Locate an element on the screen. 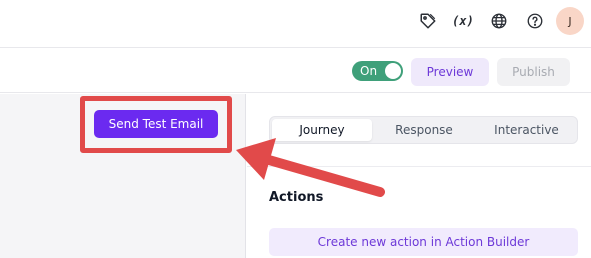 This screenshot has height=258, width=591. globe-icon is located at coordinates (499, 21).